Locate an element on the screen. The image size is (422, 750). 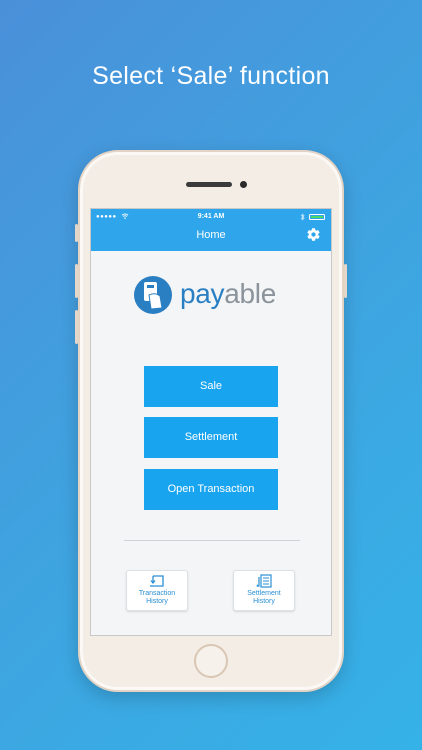
battery-icon is located at coordinates (317, 217).